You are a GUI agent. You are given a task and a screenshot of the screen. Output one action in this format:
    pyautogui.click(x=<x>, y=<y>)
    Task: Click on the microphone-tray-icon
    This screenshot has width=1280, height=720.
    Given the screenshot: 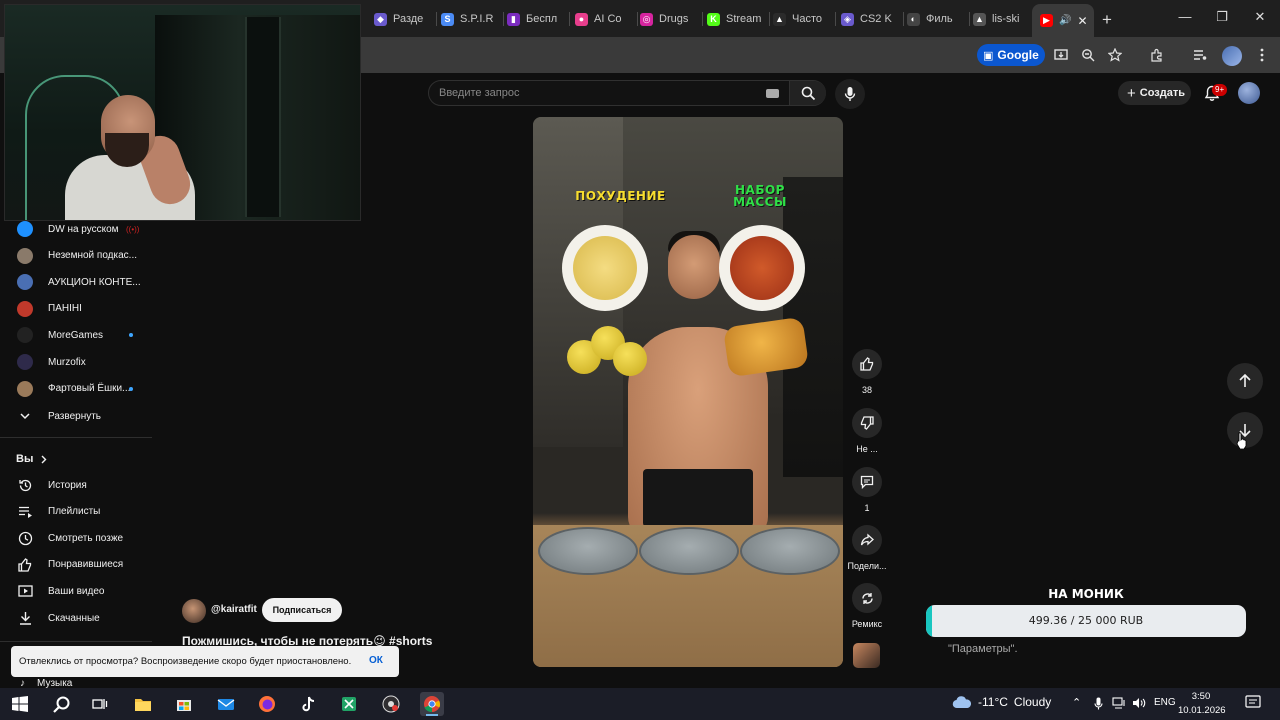 What is the action you would take?
    pyautogui.click(x=1098, y=705)
    